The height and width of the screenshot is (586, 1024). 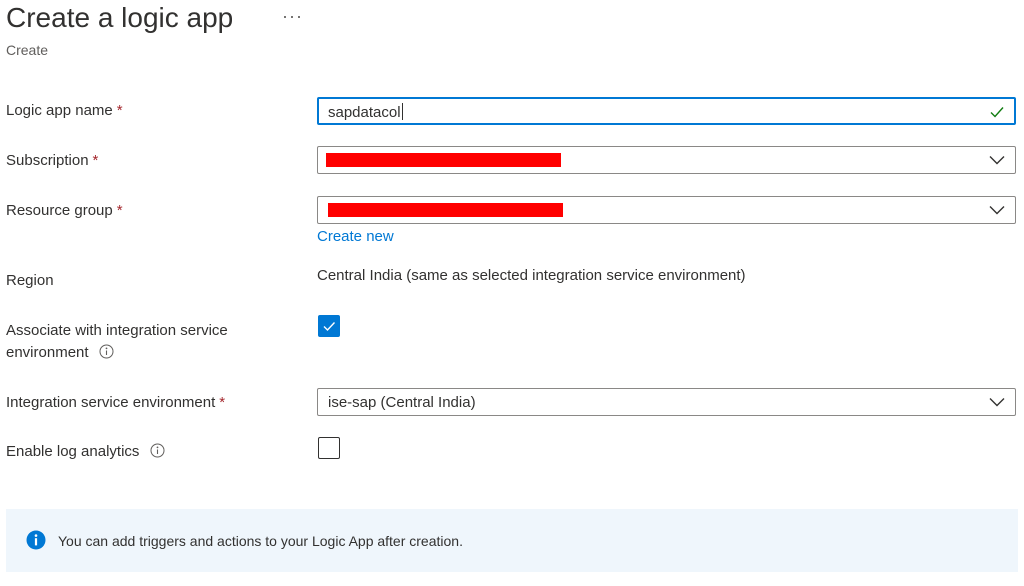 What do you see at coordinates (402, 402) in the screenshot?
I see `ise-dropdown-value: ise-sap (Central India)` at bounding box center [402, 402].